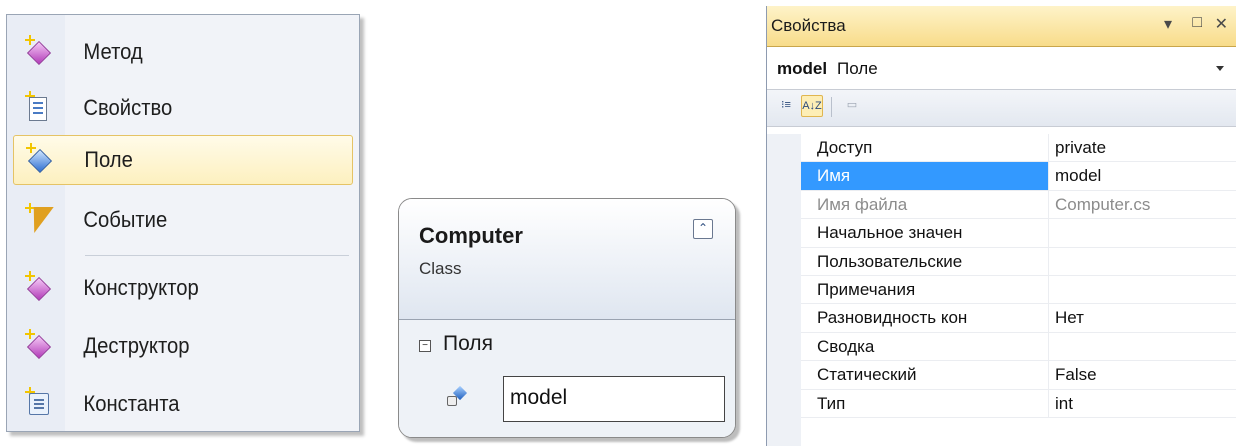 The image size is (1236, 446). Describe the element at coordinates (128, 107) in the screenshot. I see `menu-item-label: Свойство` at that location.